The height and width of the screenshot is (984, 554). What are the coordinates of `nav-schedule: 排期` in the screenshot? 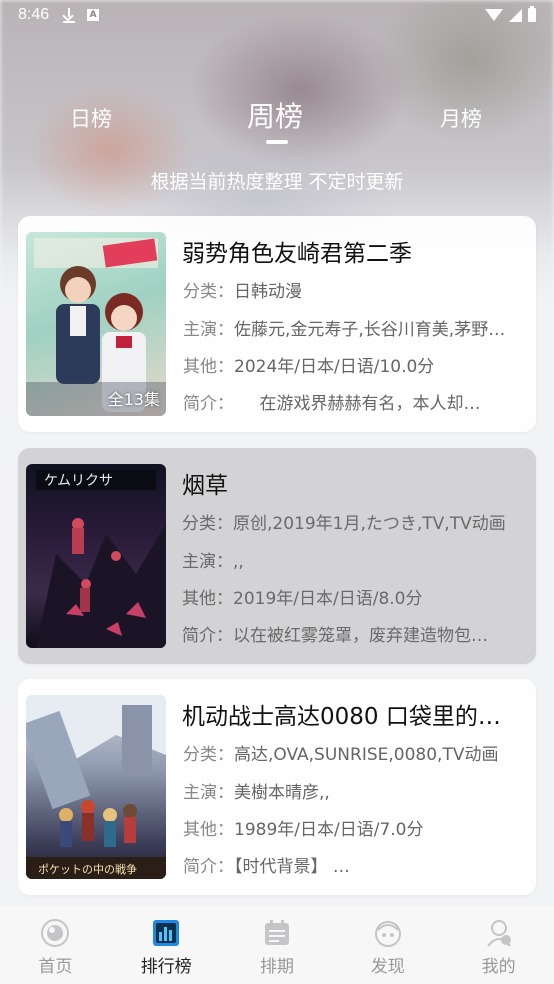 It's located at (277, 945).